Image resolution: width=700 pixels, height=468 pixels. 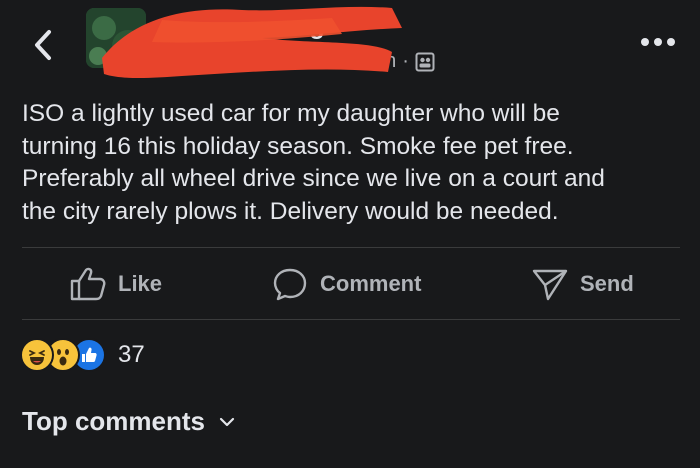 What do you see at coordinates (116, 284) in the screenshot?
I see `like-button: Like` at bounding box center [116, 284].